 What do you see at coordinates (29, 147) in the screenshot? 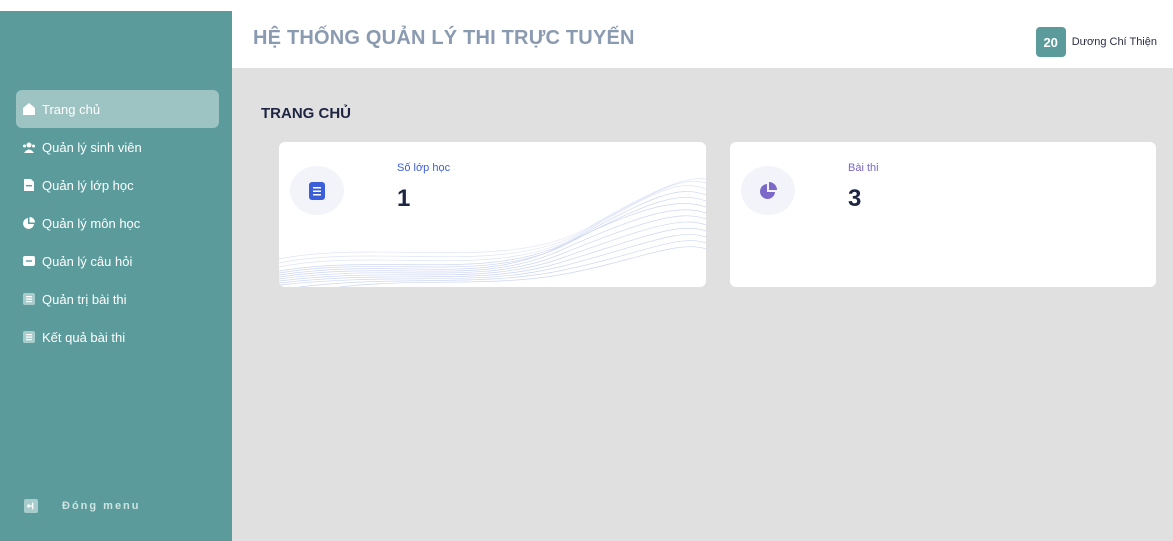
I see `users-icon` at bounding box center [29, 147].